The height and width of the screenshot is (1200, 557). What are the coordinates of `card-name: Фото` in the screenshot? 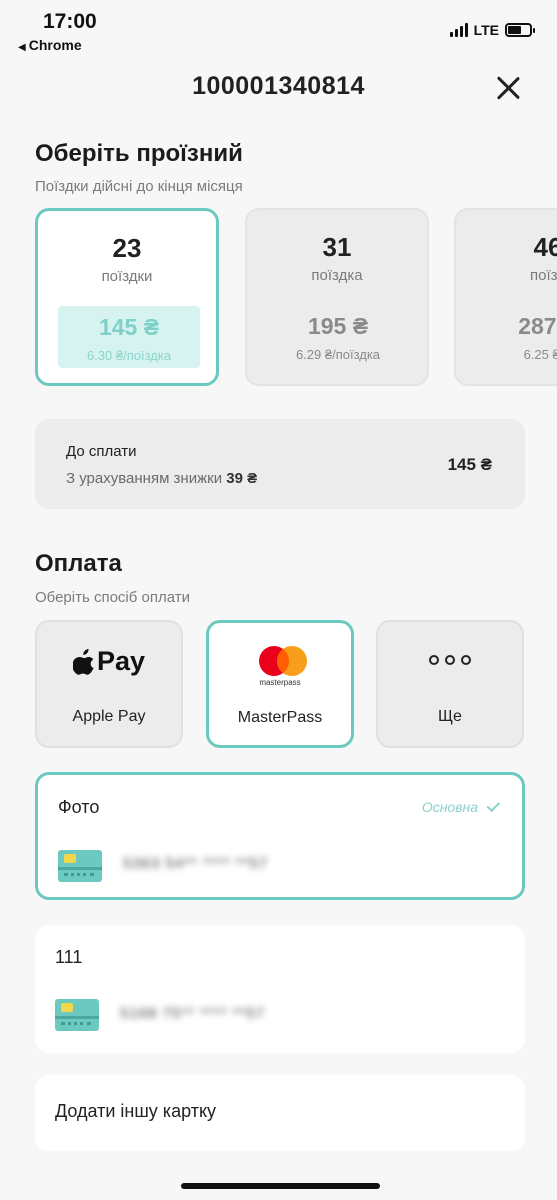 It's located at (79, 807).